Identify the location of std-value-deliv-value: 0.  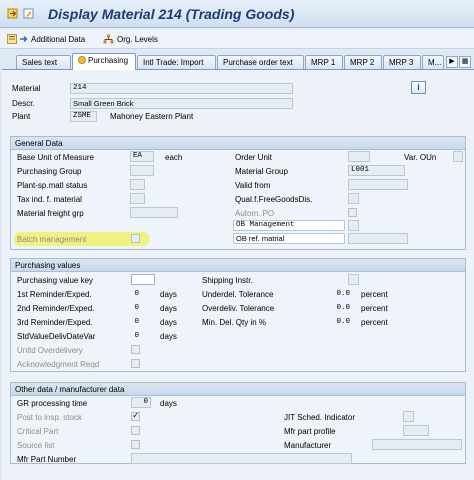
(136, 336).